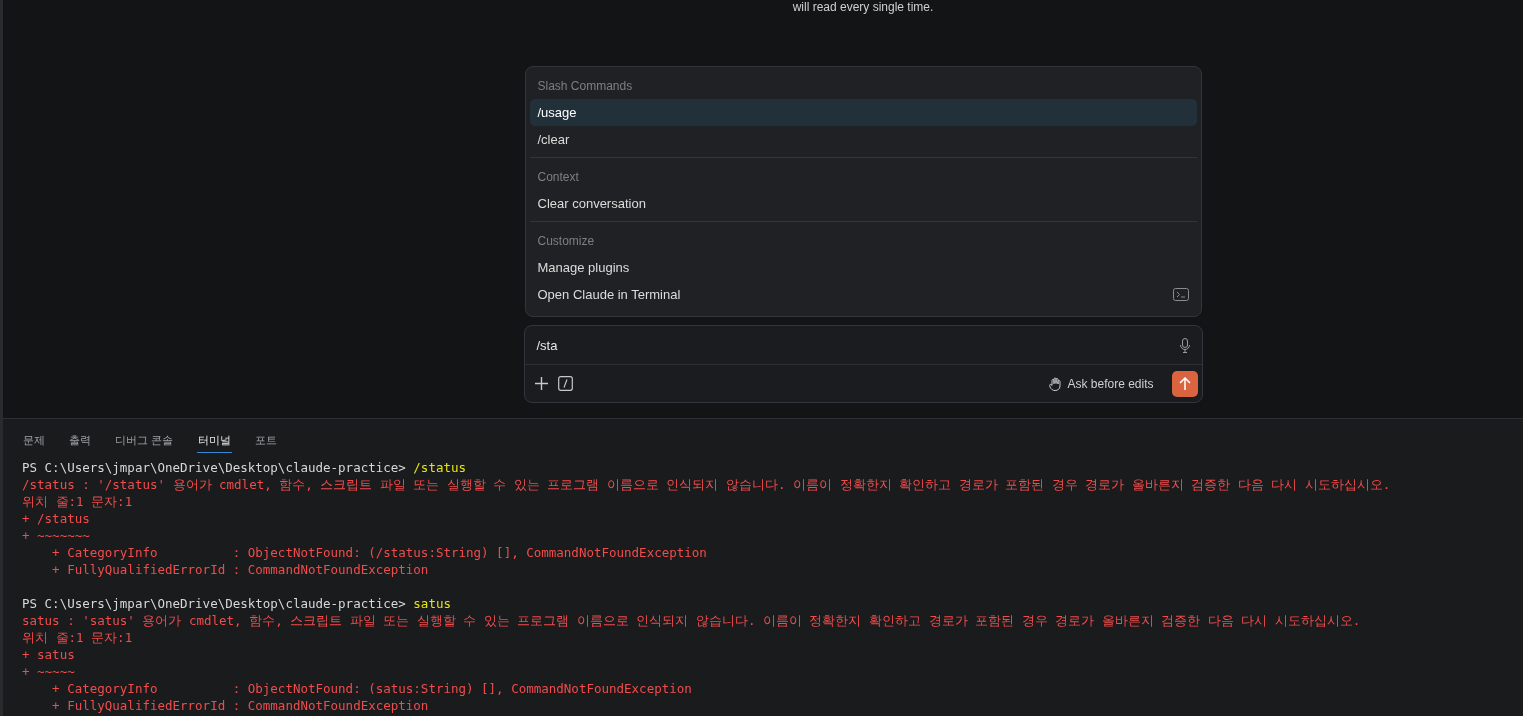  Describe the element at coordinates (541, 383) in the screenshot. I see `plus-icon` at that location.